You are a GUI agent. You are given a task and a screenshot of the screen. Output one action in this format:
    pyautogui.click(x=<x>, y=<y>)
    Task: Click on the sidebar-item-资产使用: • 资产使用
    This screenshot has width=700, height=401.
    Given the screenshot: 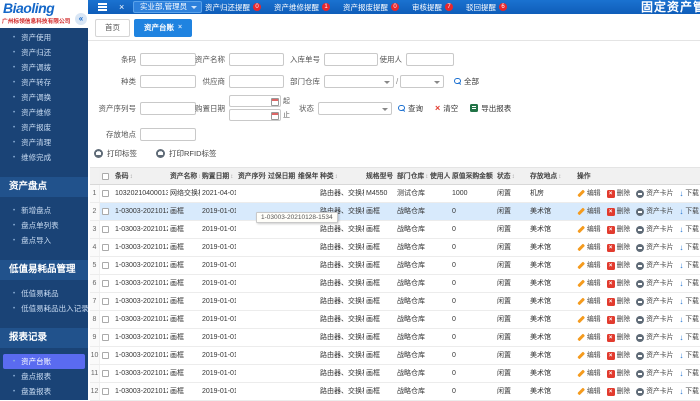 What is the action you would take?
    pyautogui.click(x=44, y=37)
    